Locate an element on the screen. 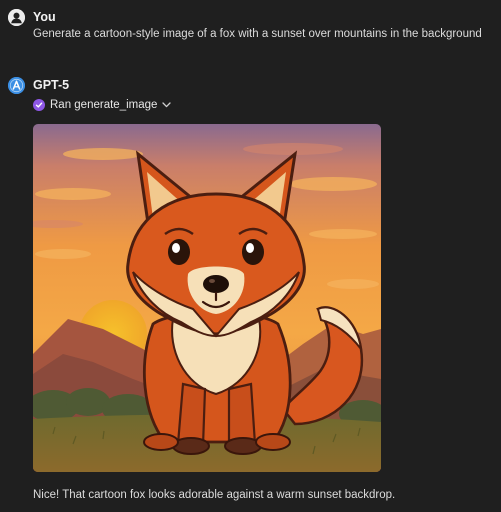  tool-call-label: Ran generate_image is located at coordinates (104, 104).